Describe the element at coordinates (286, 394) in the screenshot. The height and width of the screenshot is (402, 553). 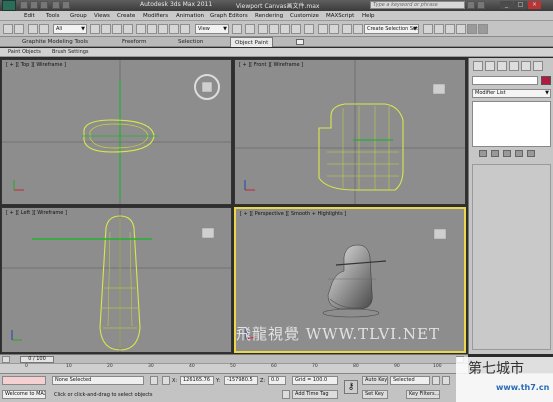
I see `time-tag-icon` at that location.